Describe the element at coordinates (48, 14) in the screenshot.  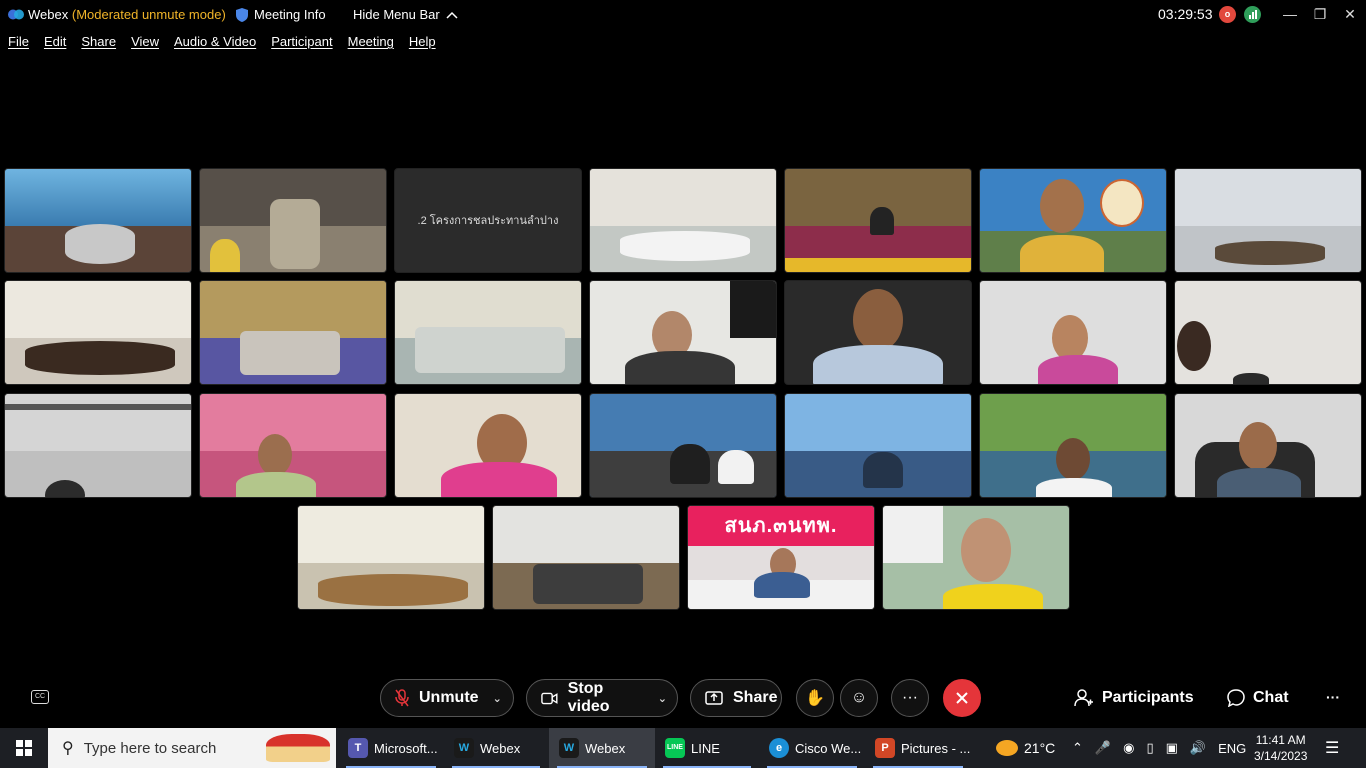
I see `app-name: Webex` at that location.